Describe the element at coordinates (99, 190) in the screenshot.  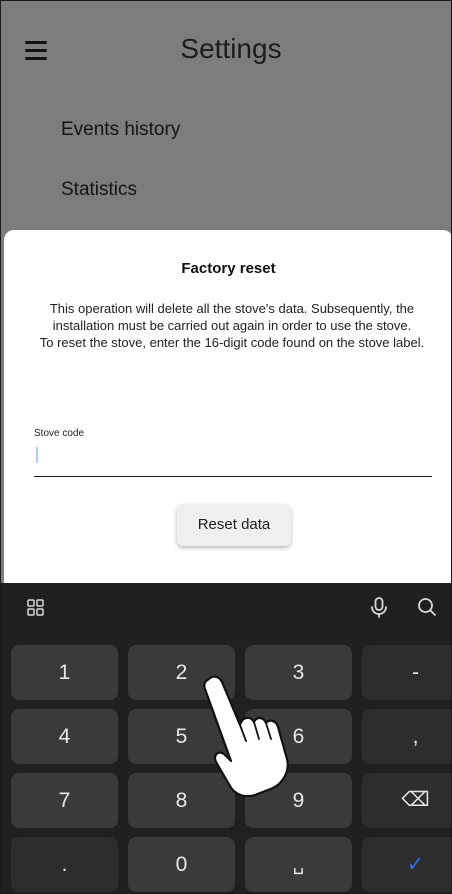
I see `menu-item-statistics: Statistics` at that location.